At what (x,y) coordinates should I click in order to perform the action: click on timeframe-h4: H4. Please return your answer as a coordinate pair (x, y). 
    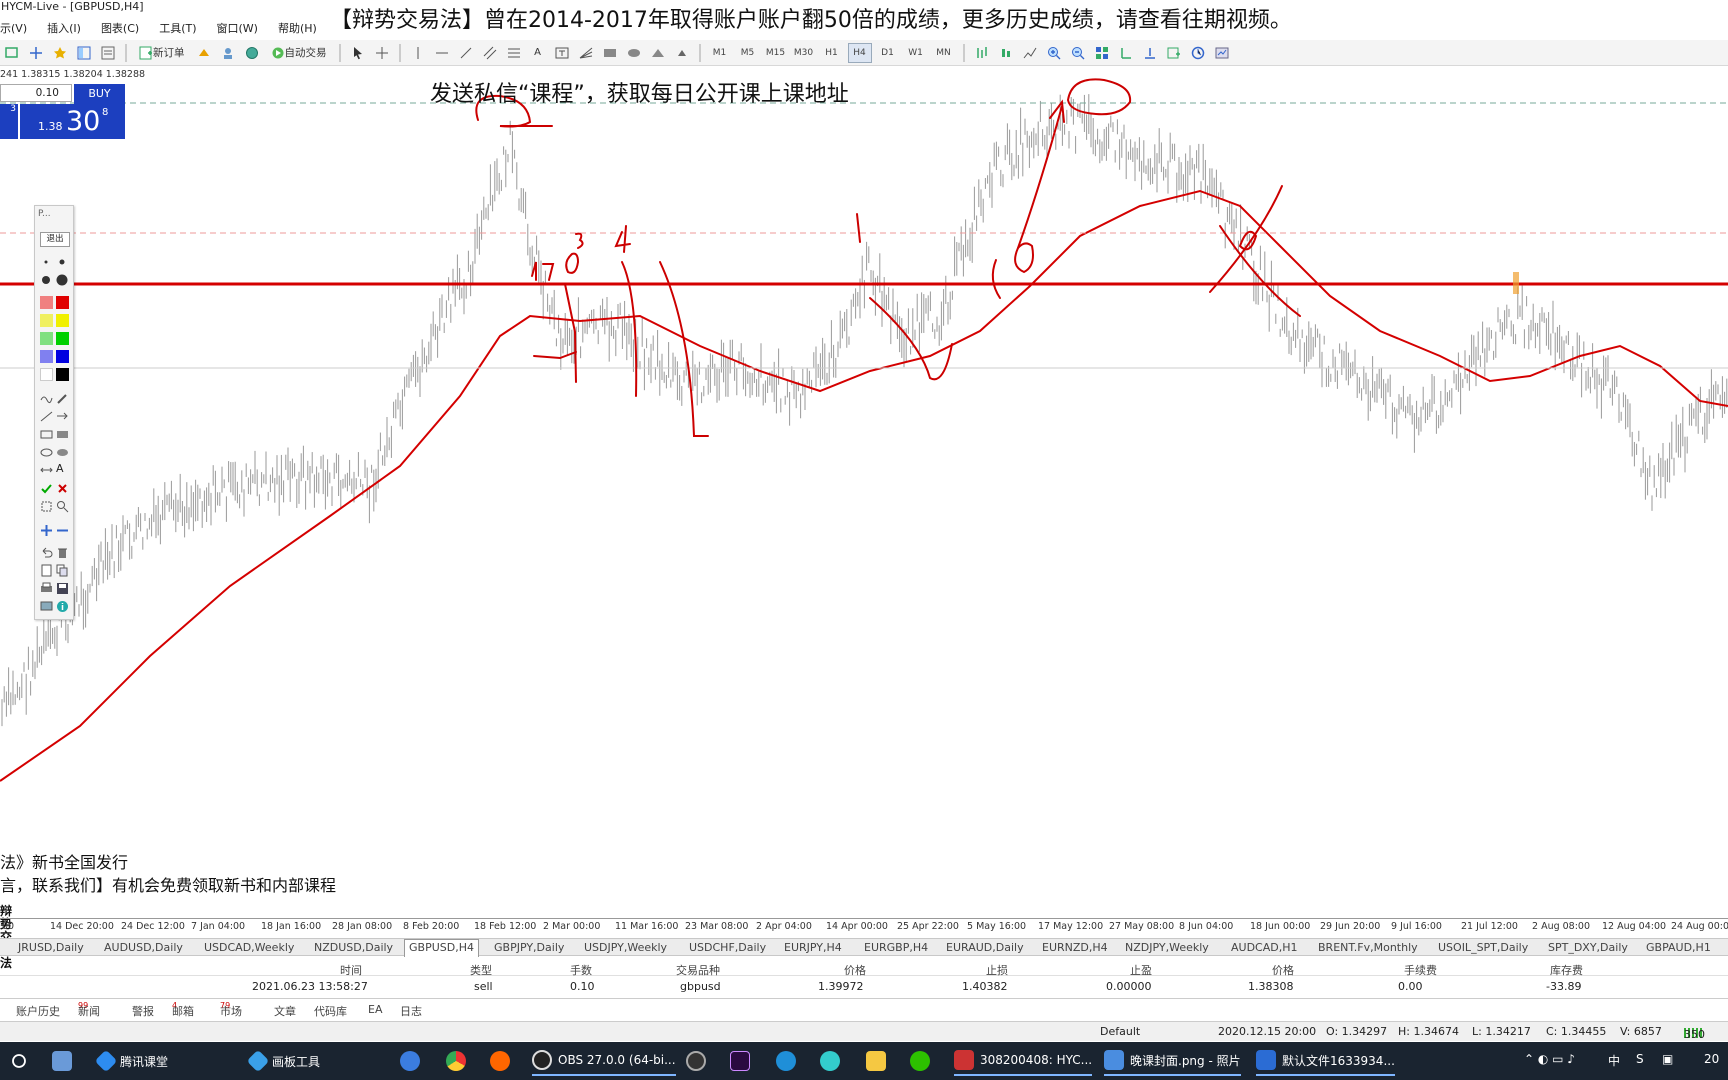
    Looking at the image, I should click on (859, 52).